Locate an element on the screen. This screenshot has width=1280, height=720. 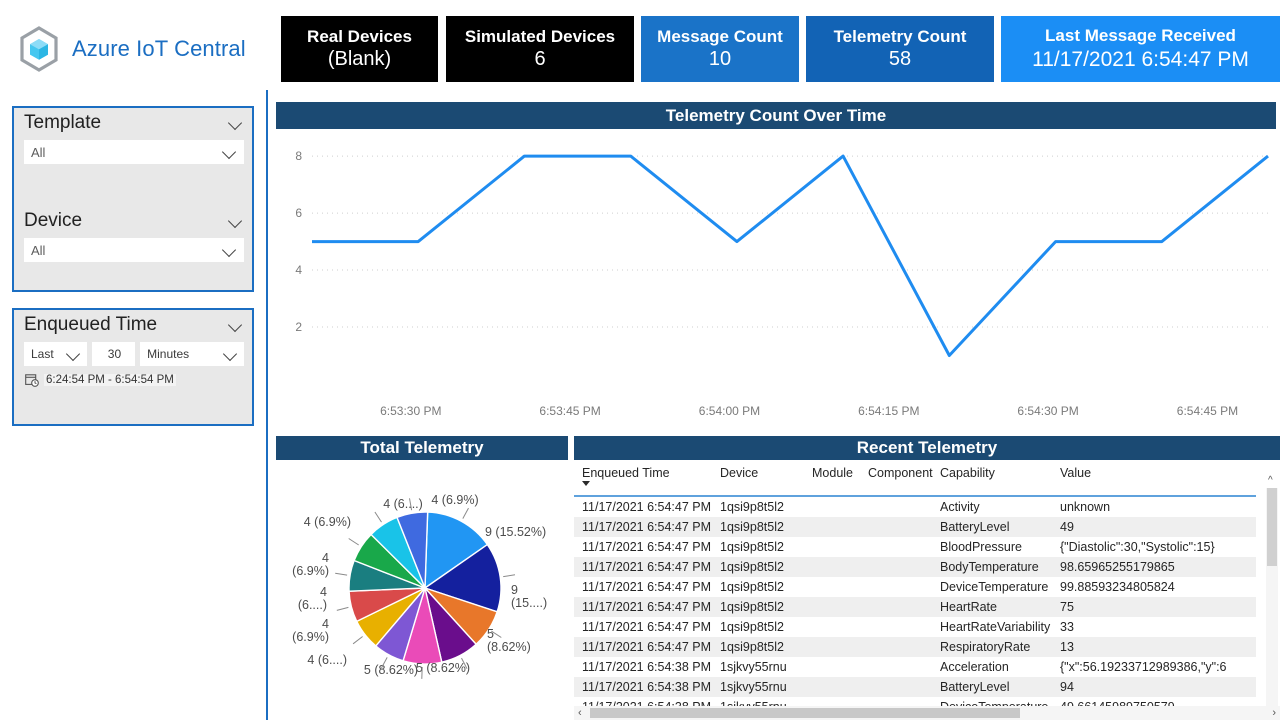
pie-slice-label: 4 is located at coordinates (325, 624).